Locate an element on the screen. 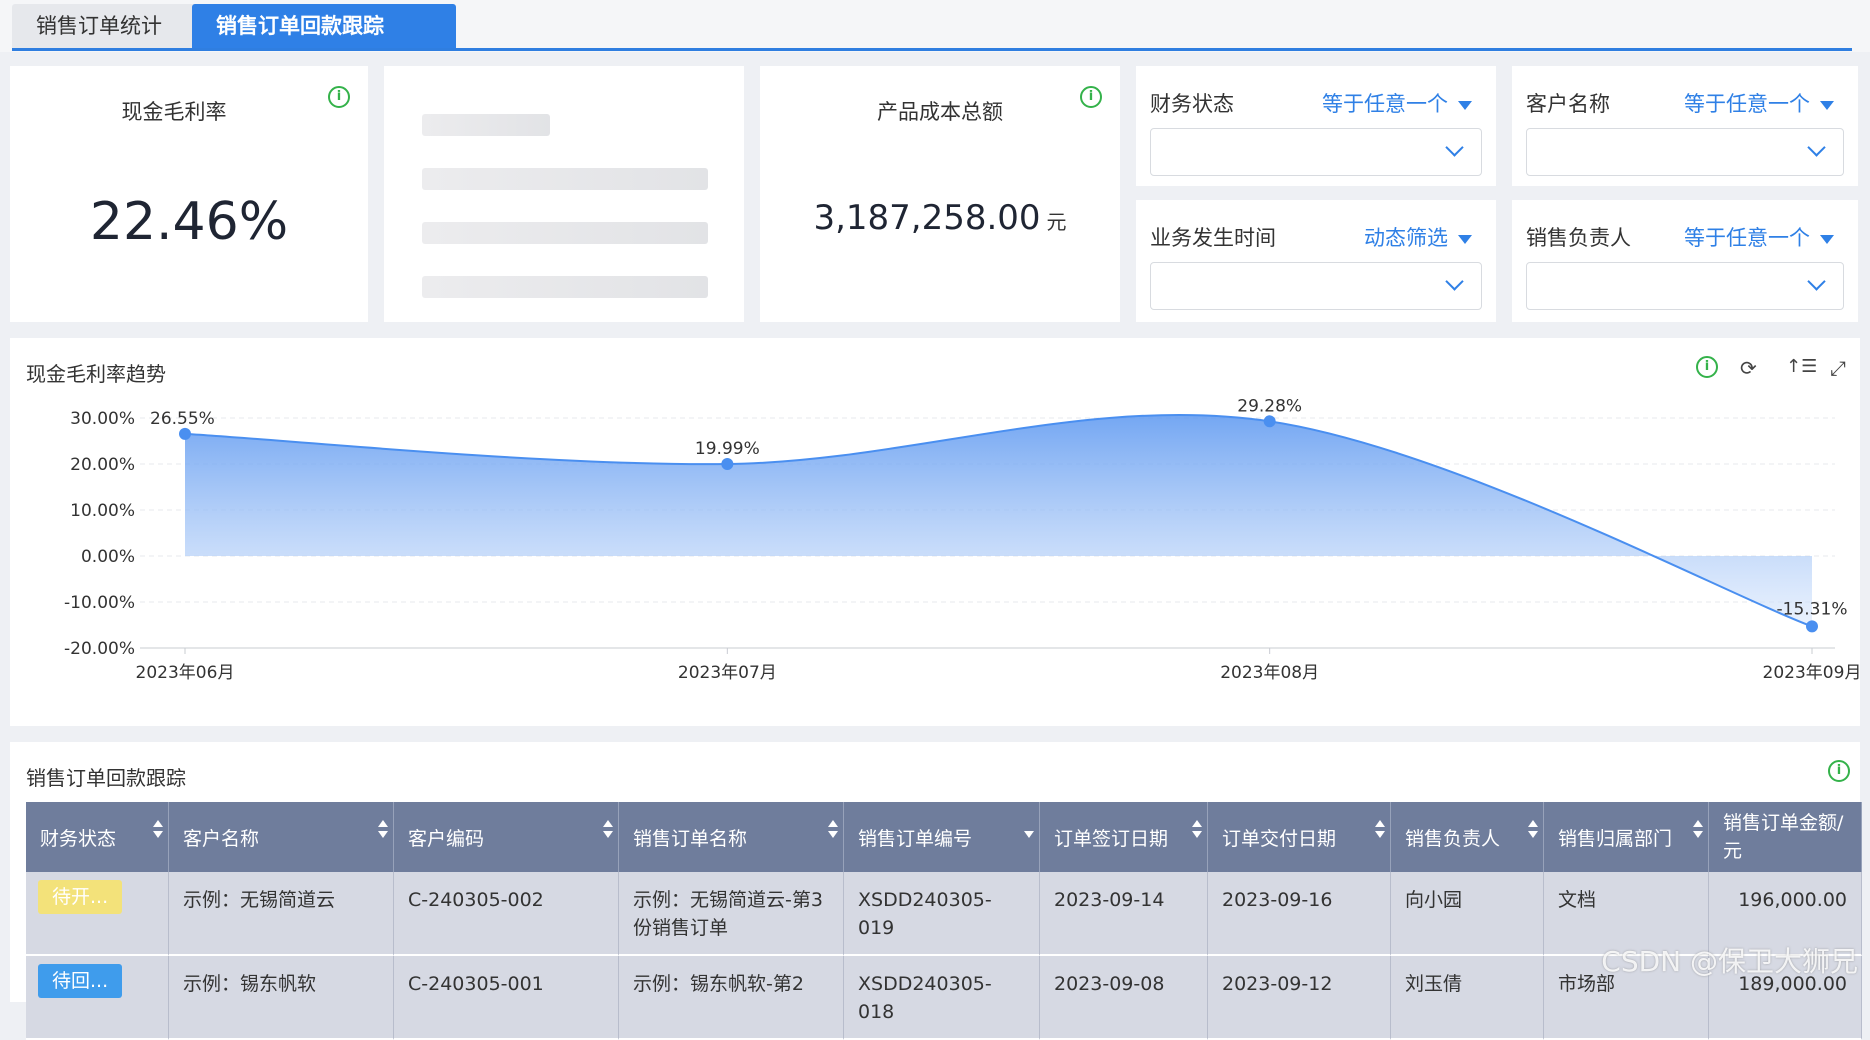 This screenshot has height=1040, width=1870. column-header-label: 财务状态 is located at coordinates (78, 838).